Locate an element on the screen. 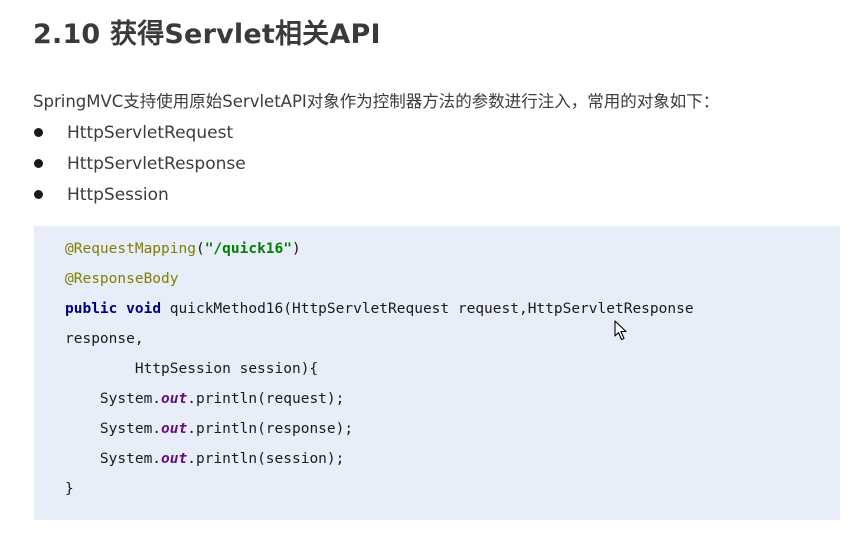 The height and width of the screenshot is (534, 864). list-item: HttpServletRequest is located at coordinates (139, 132).